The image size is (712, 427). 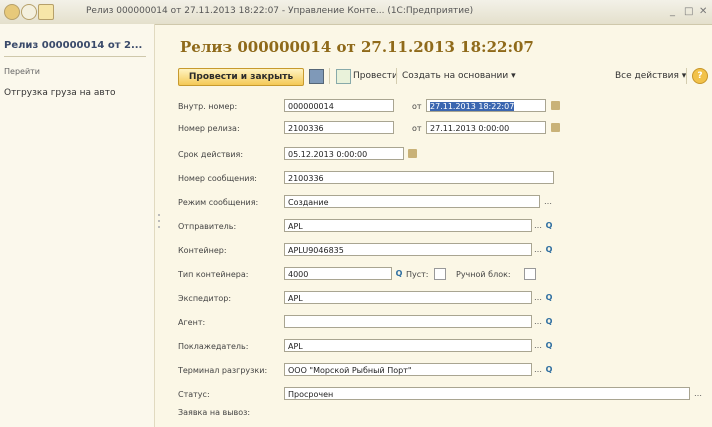 What do you see at coordinates (207, 226) in the screenshot?
I see `sender-label: Отправитель:` at bounding box center [207, 226].